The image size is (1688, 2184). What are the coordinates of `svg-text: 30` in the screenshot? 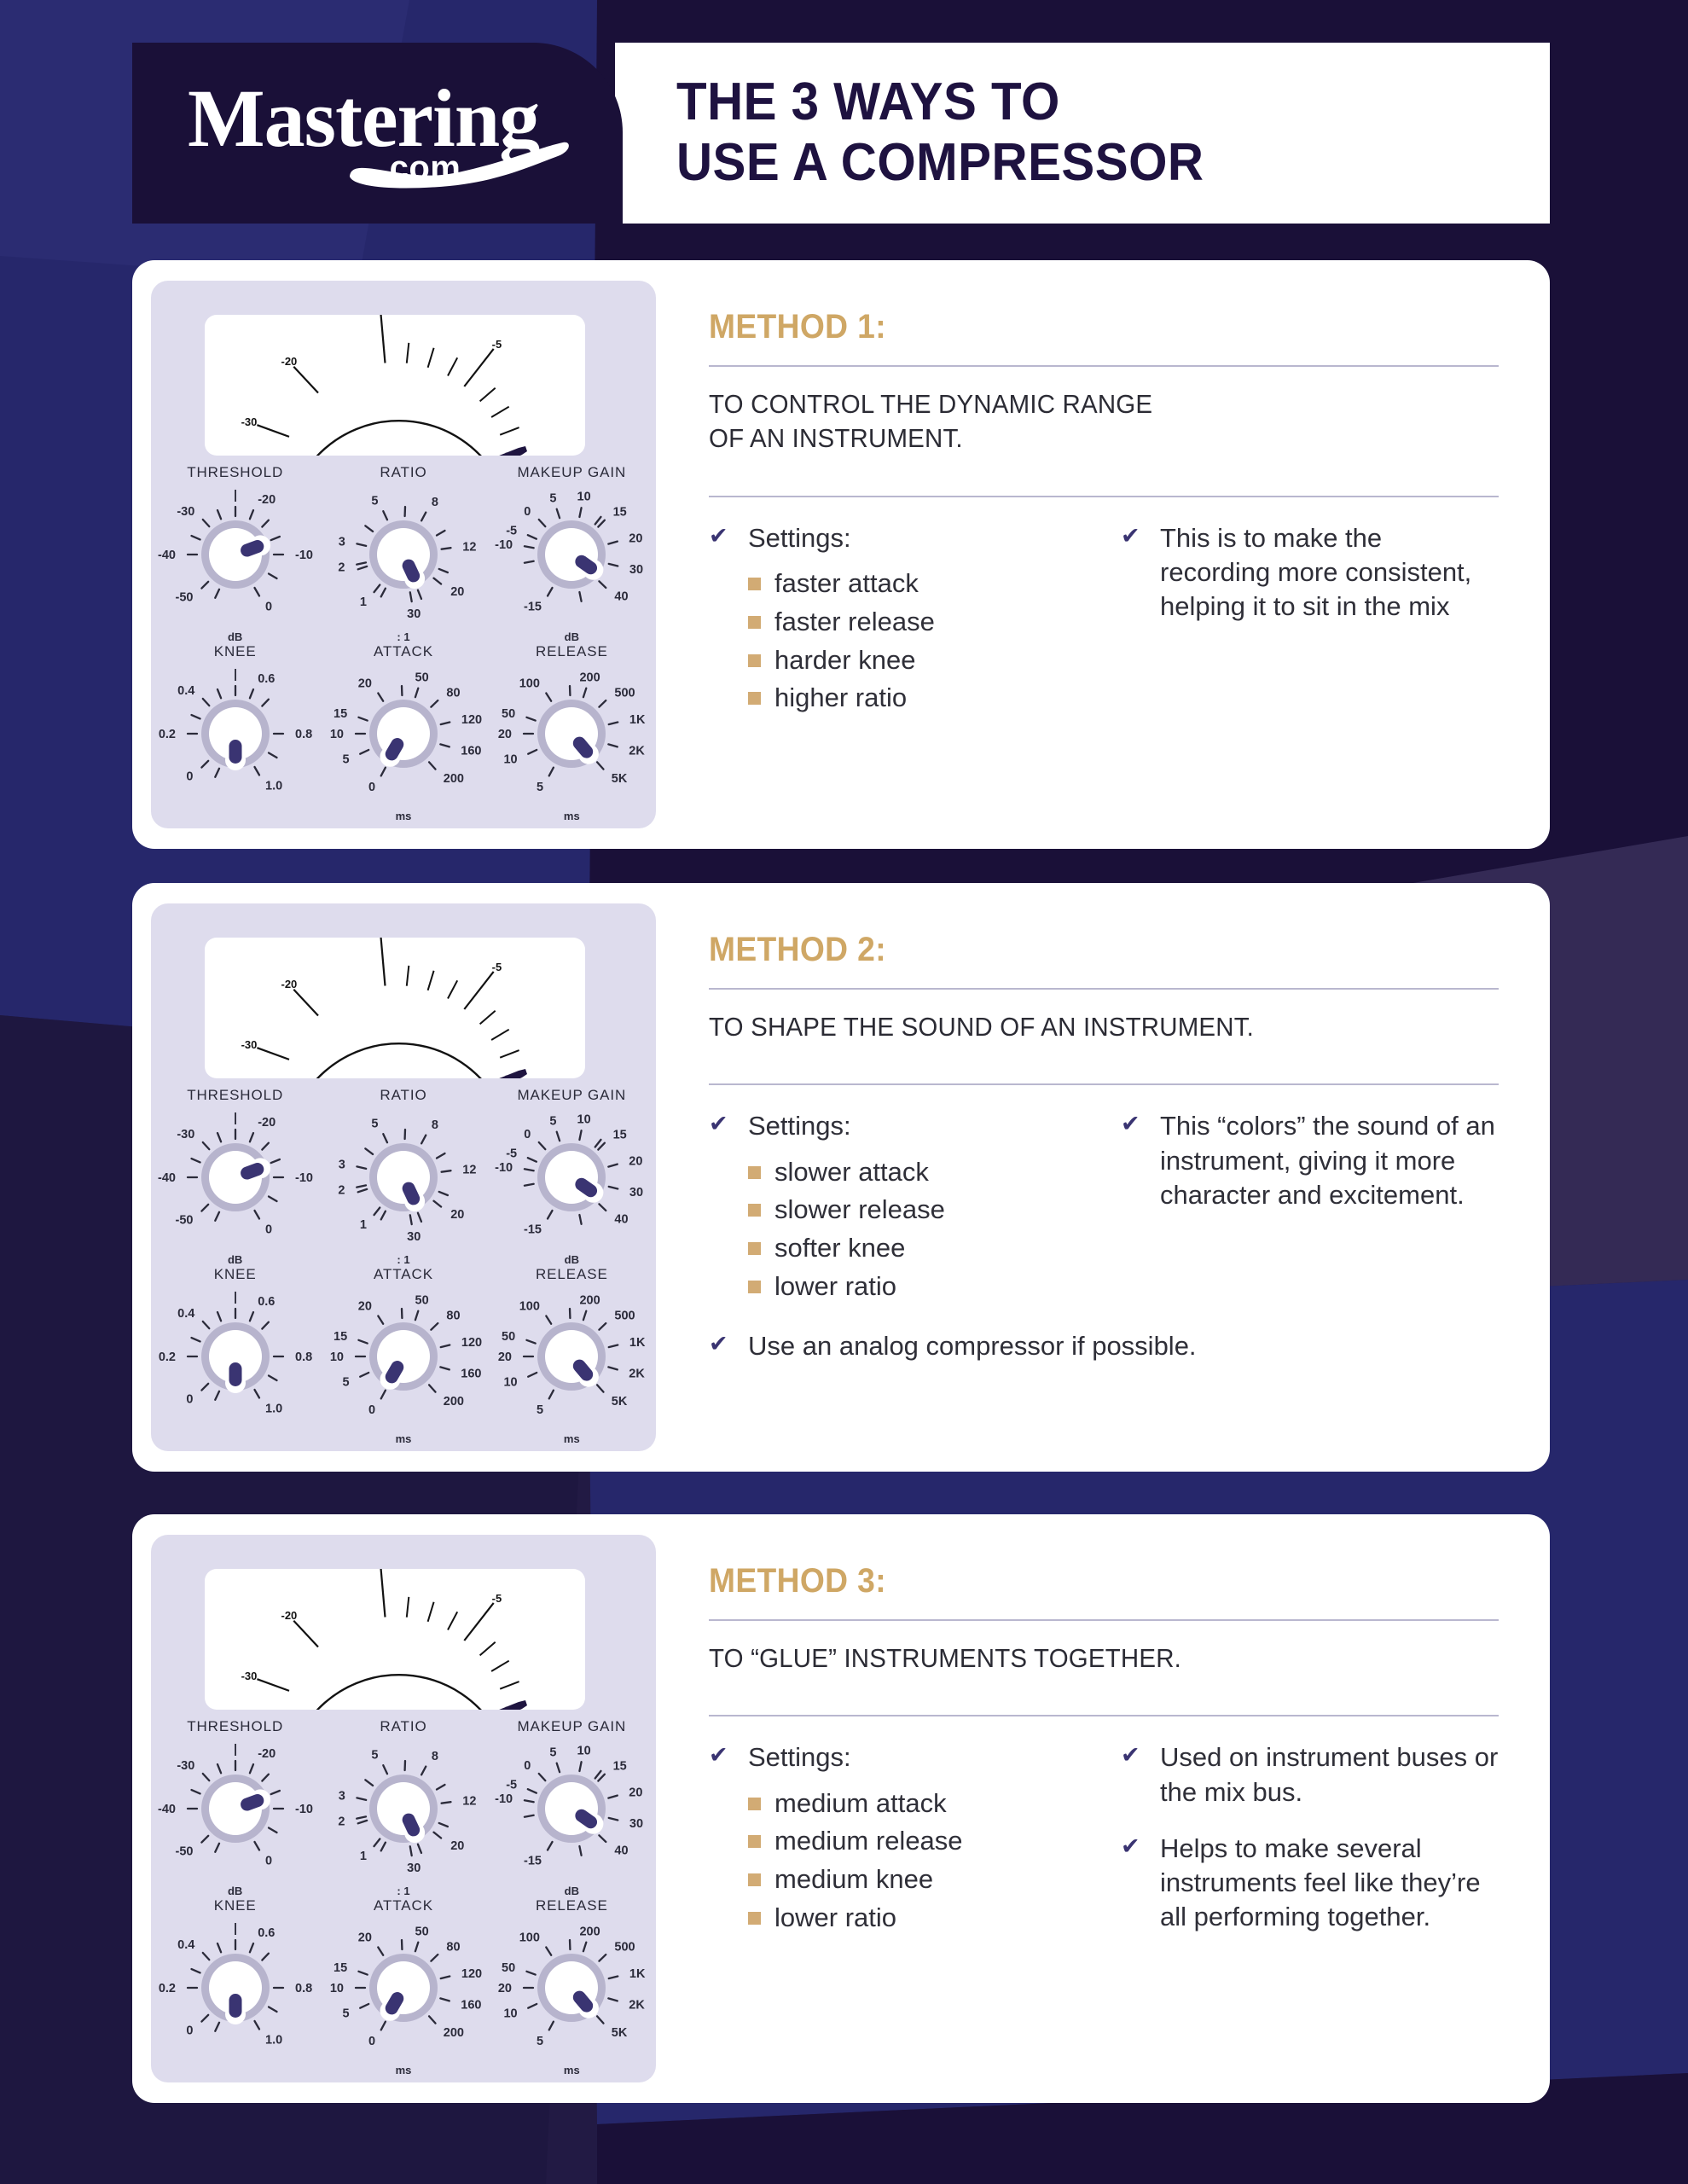 It's located at (414, 1868).